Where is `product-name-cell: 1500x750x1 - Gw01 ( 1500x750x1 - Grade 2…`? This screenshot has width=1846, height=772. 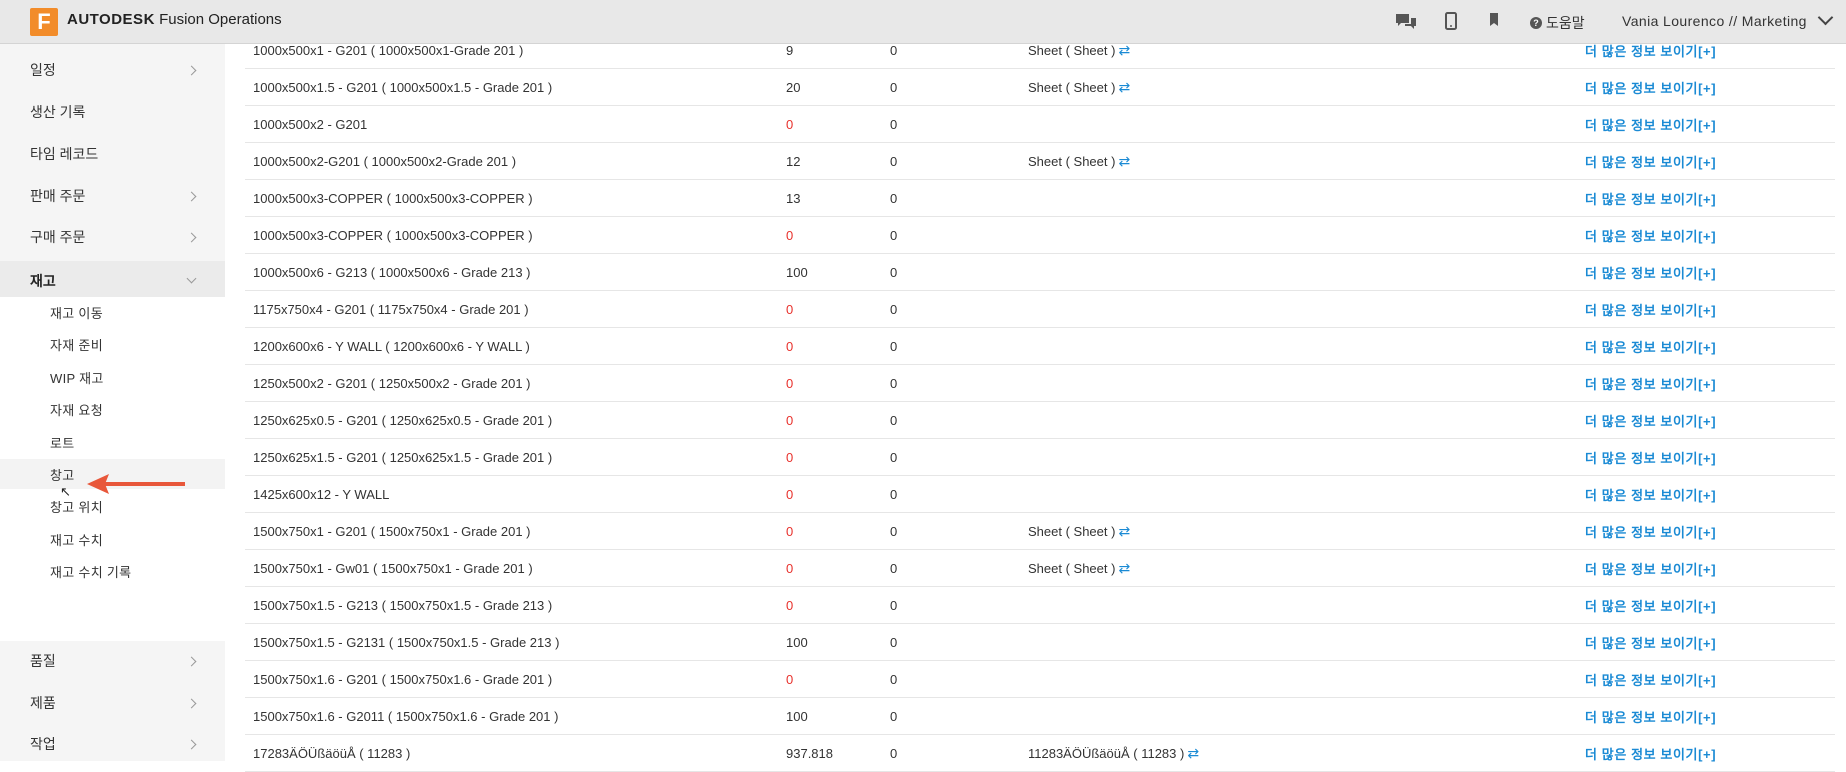 product-name-cell: 1500x750x1 - Gw01 ( 1500x750x1 - Grade 2… is located at coordinates (393, 568).